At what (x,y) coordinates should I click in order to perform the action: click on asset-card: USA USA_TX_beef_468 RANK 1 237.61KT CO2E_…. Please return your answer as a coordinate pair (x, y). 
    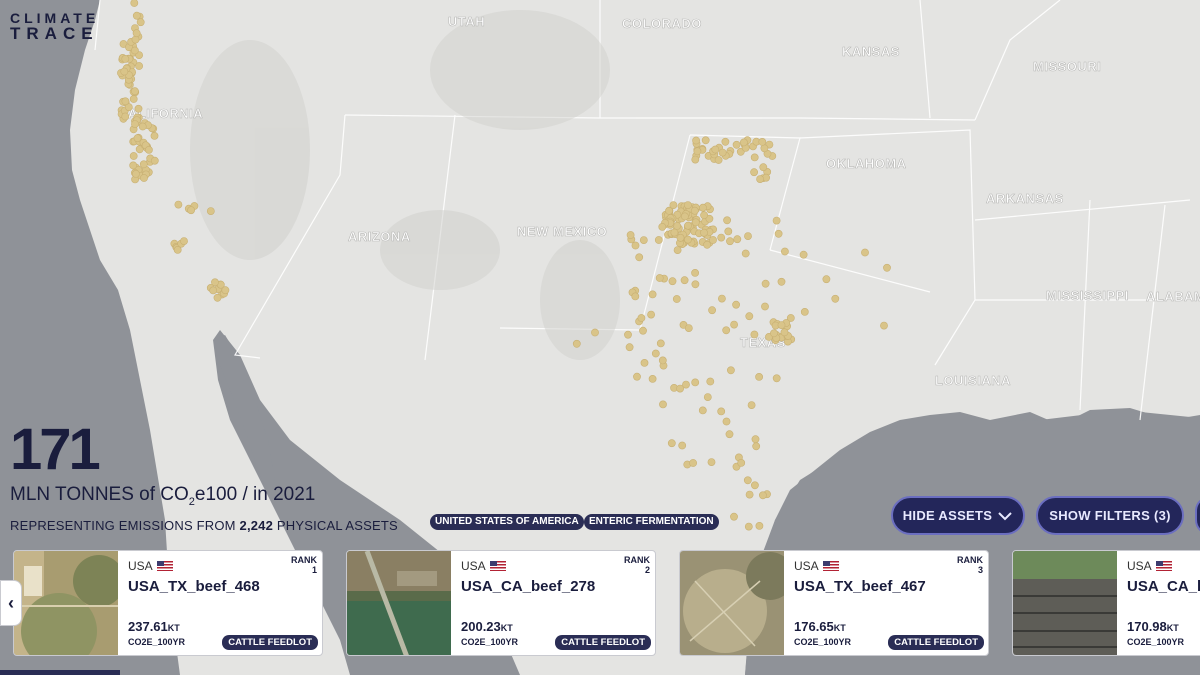
    Looking at the image, I should click on (168, 603).